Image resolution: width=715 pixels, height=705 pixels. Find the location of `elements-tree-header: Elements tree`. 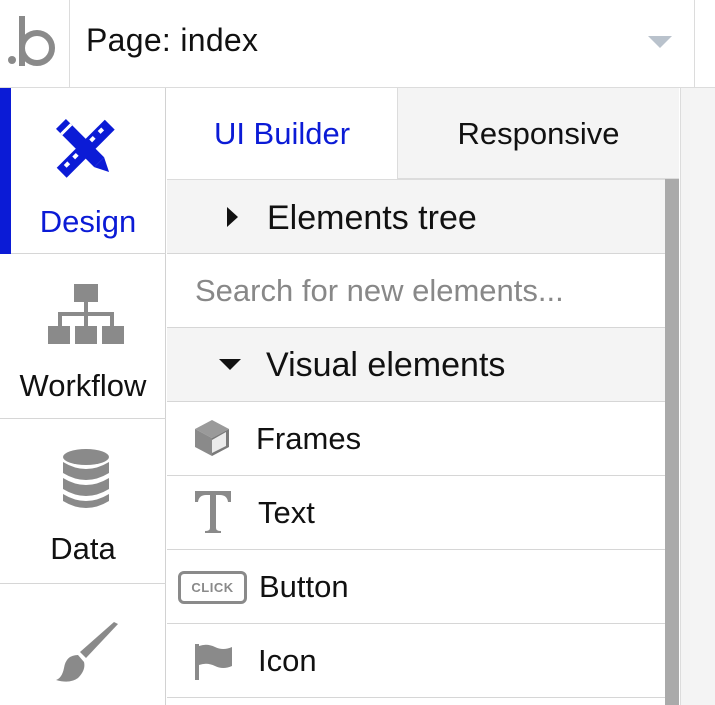

elements-tree-header: Elements tree is located at coordinates (416, 217).